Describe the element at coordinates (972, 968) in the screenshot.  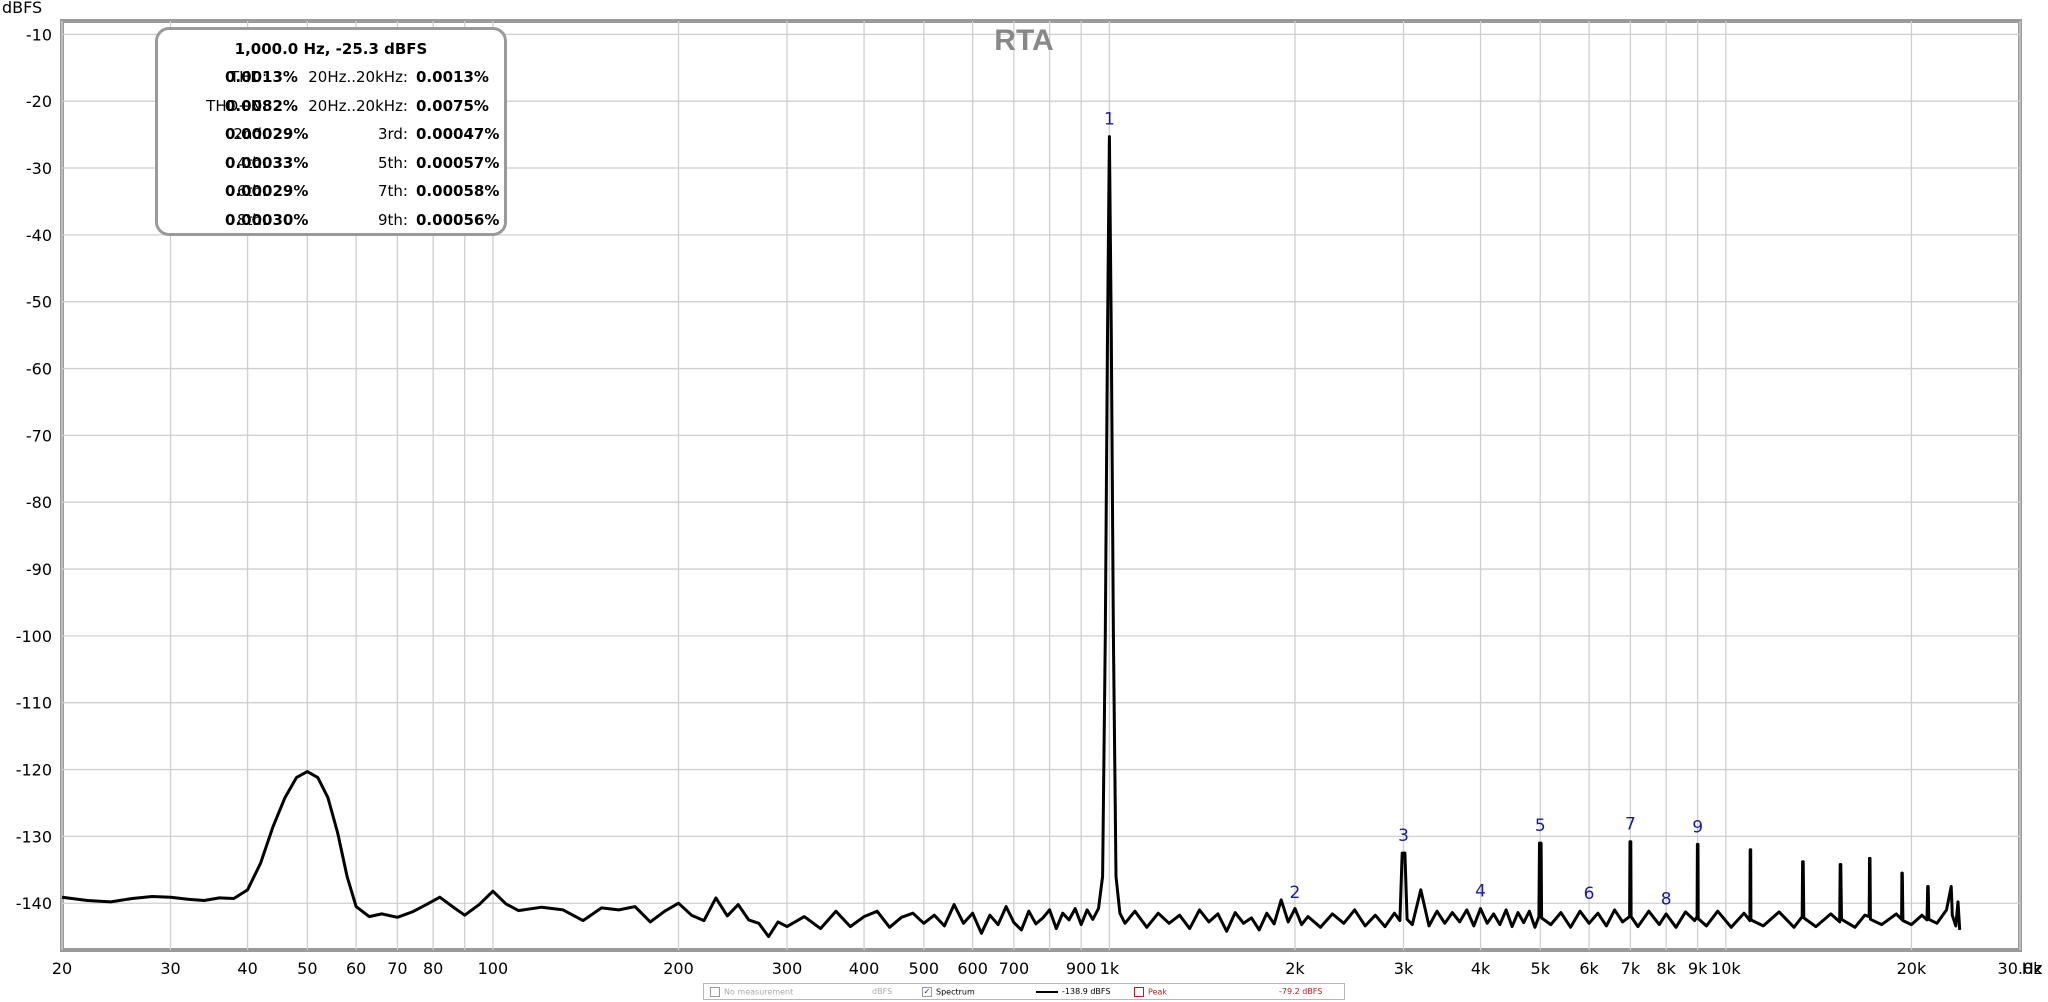
I see `x-tick-label: 600` at that location.